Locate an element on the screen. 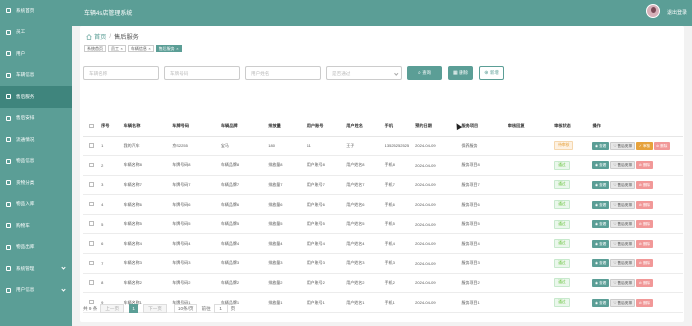 The width and height of the screenshot is (692, 326). table-cell: 6 is located at coordinates (112, 244).